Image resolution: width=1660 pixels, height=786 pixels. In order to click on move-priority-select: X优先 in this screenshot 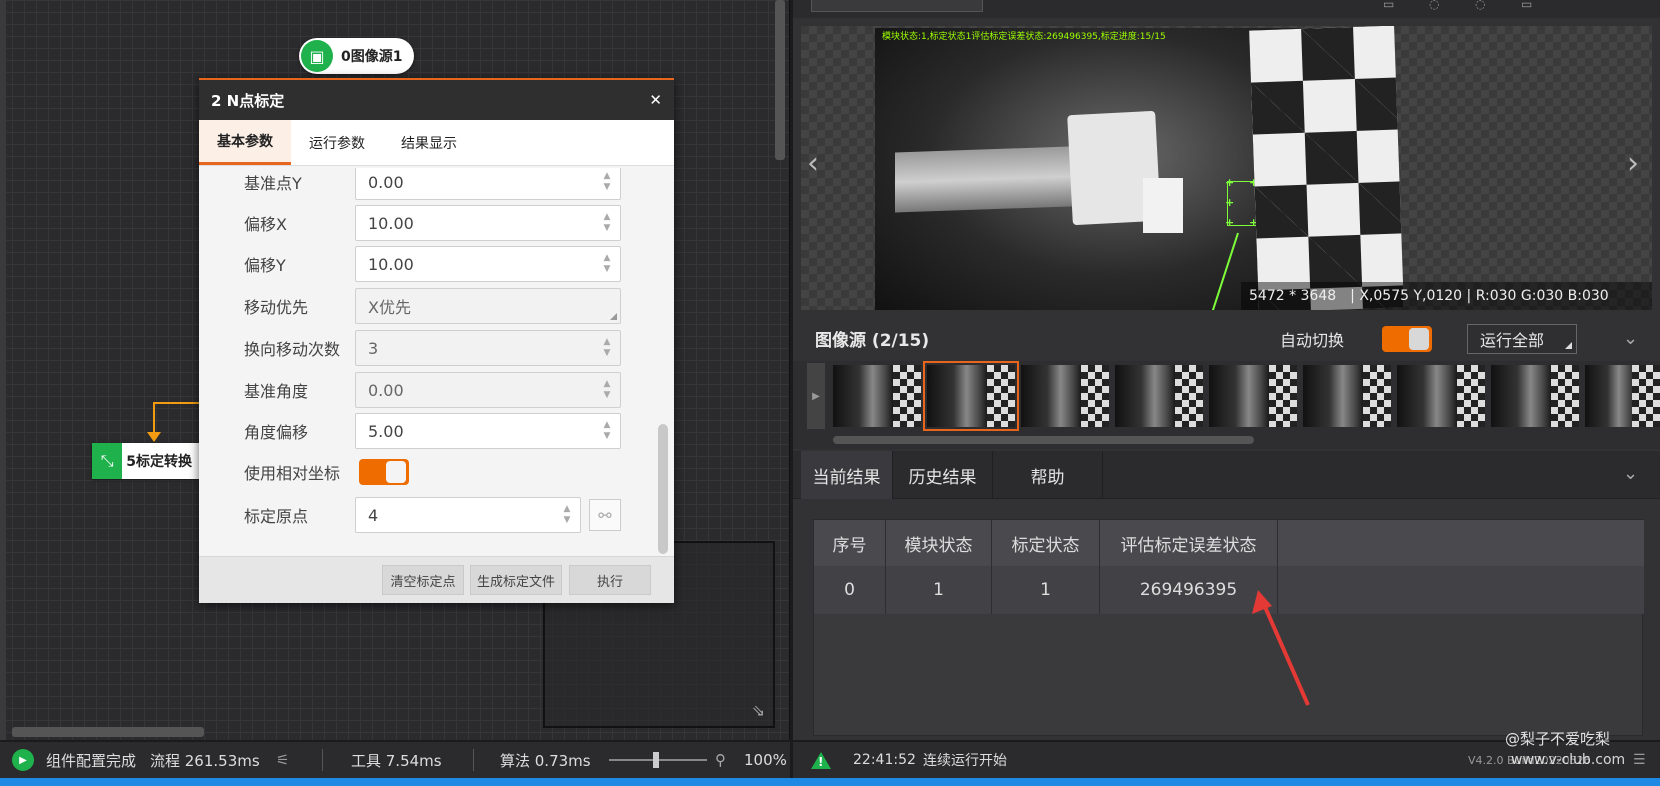, I will do `click(488, 306)`.